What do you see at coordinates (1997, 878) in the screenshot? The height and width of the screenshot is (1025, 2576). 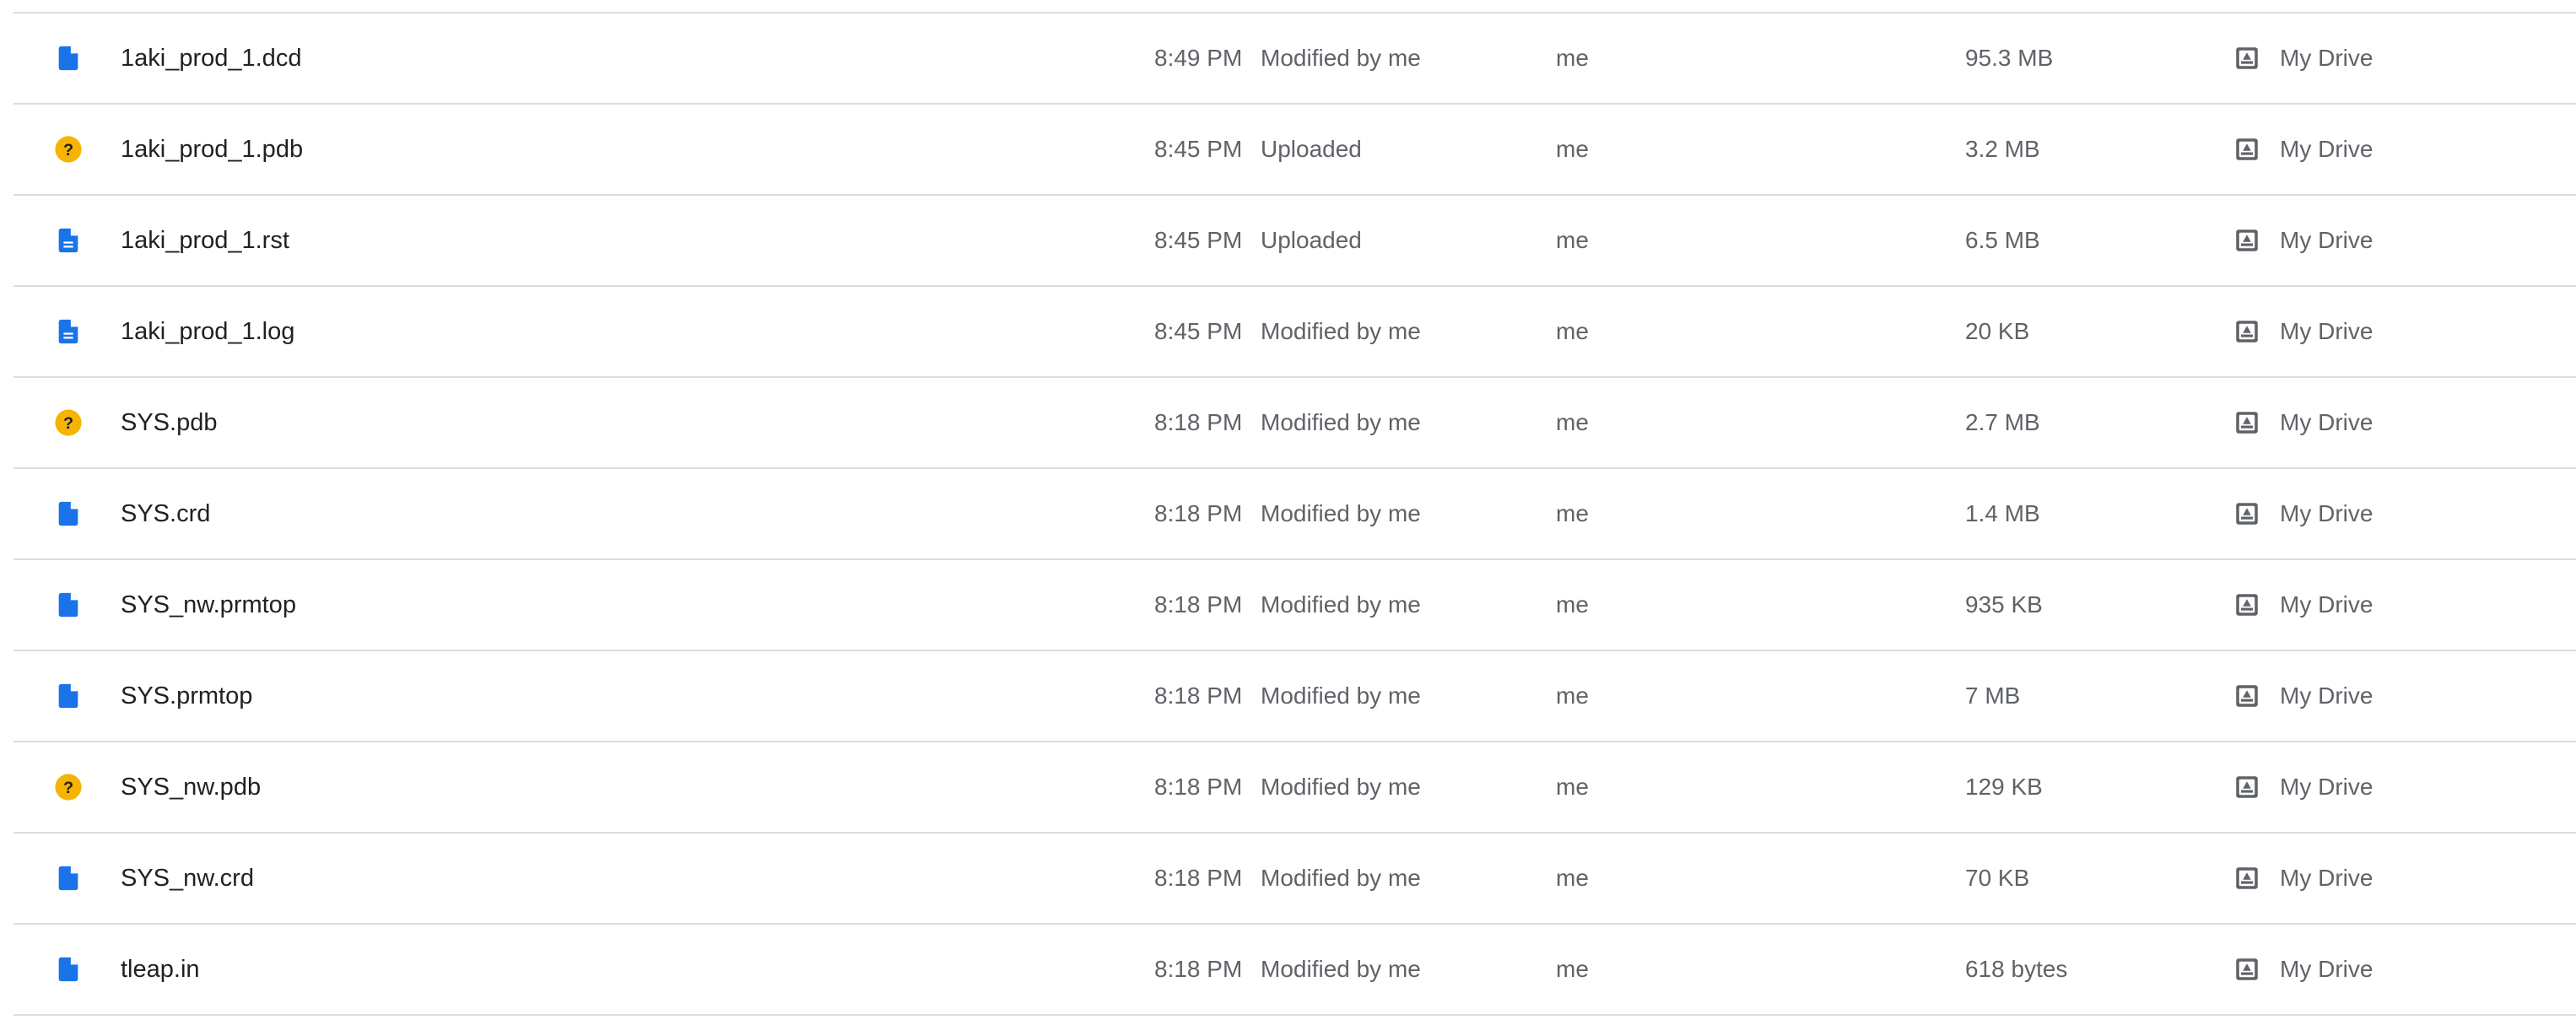 I see `file-size: 70 KB` at bounding box center [1997, 878].